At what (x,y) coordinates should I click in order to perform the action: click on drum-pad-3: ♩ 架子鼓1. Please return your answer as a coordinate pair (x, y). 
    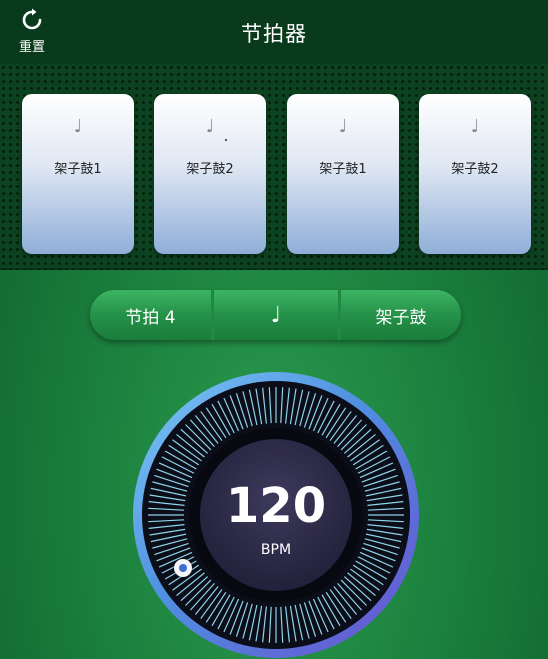
    Looking at the image, I should click on (343, 174).